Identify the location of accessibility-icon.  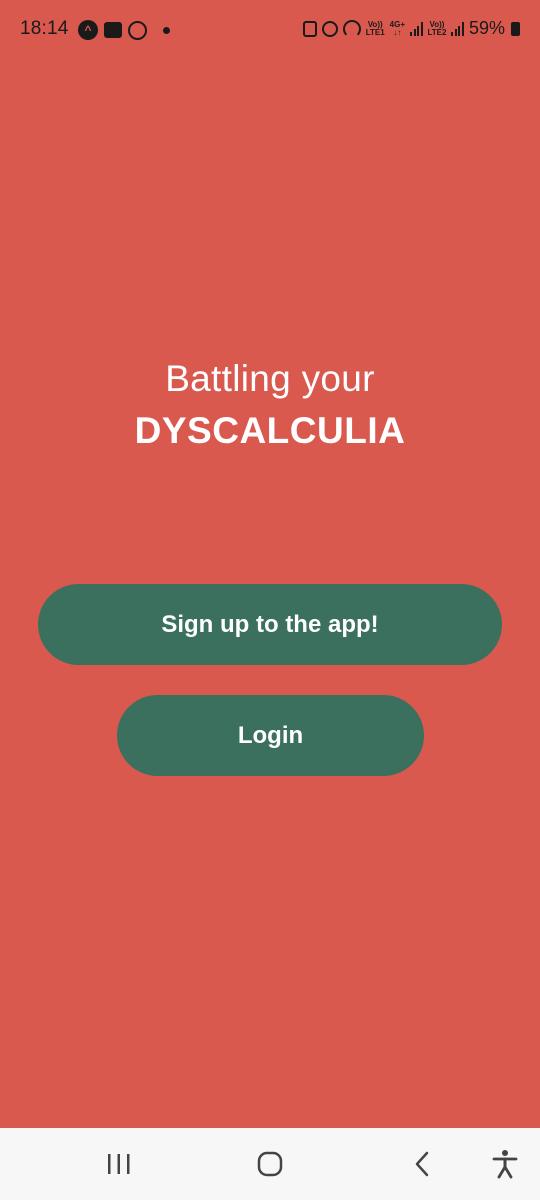
(505, 1164).